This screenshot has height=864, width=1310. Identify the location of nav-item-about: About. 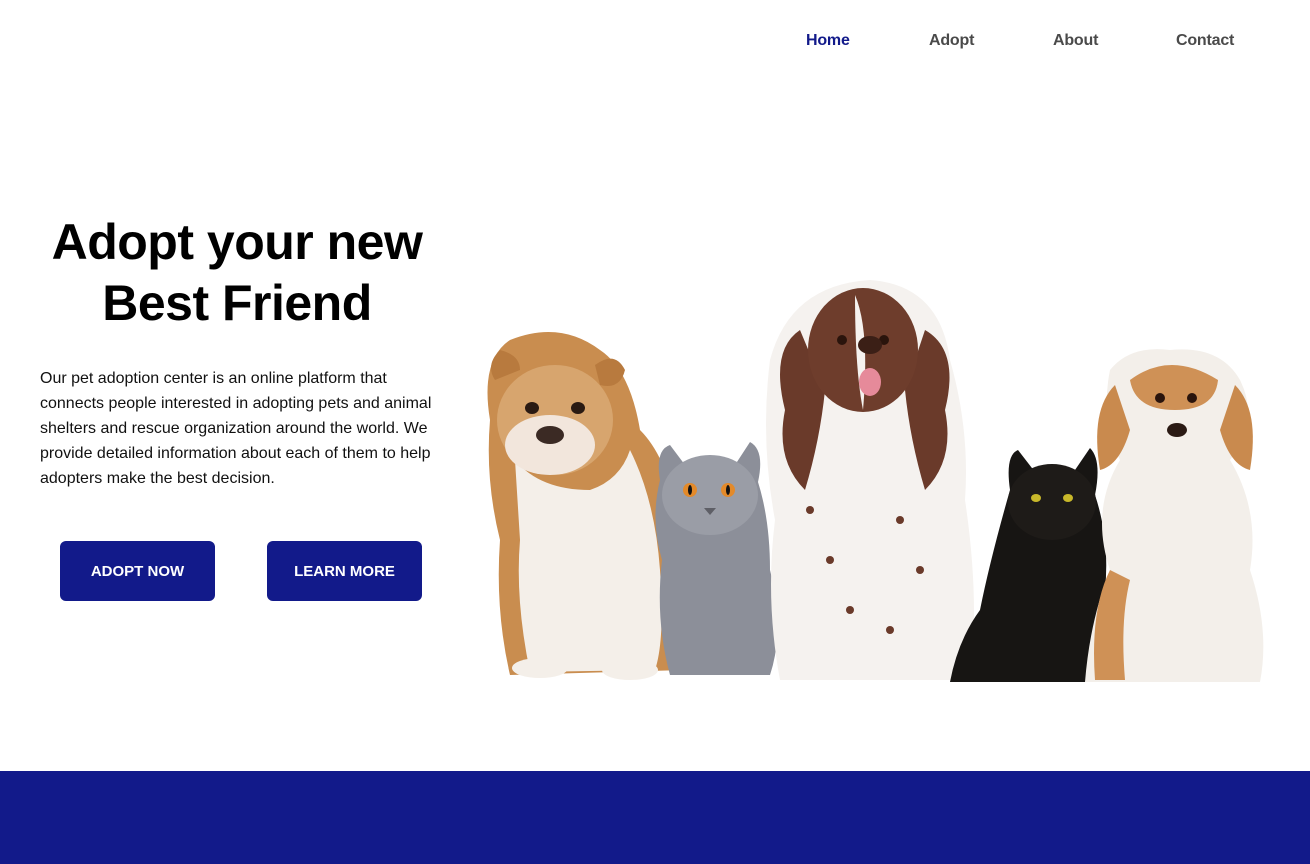
(1075, 41).